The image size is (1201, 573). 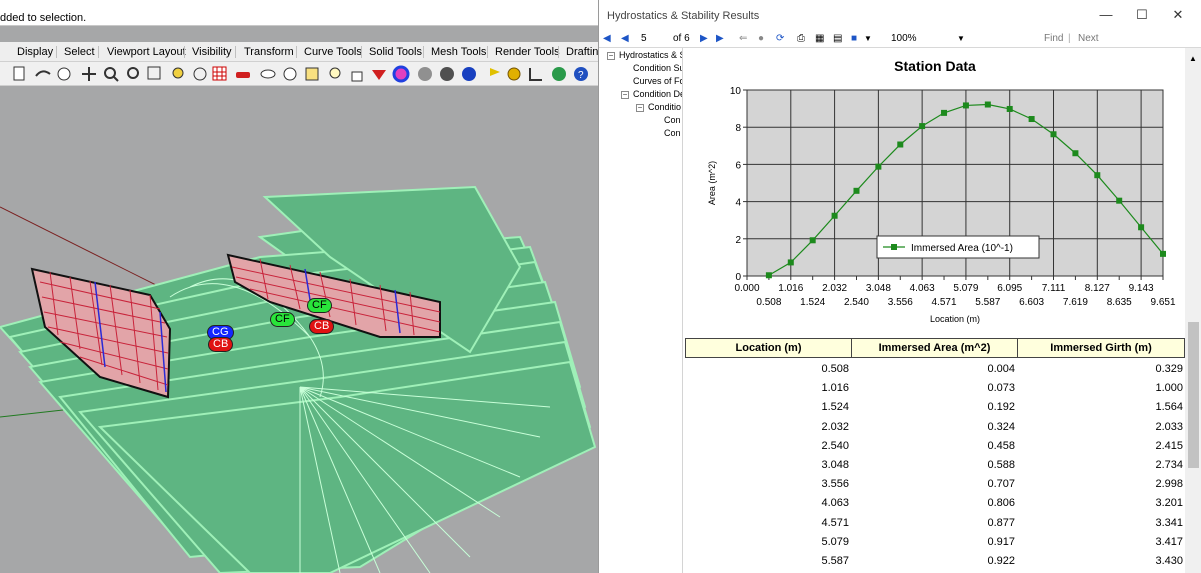 I want to click on tab-viewport-layout: Viewport Layout, so click(x=146, y=52).